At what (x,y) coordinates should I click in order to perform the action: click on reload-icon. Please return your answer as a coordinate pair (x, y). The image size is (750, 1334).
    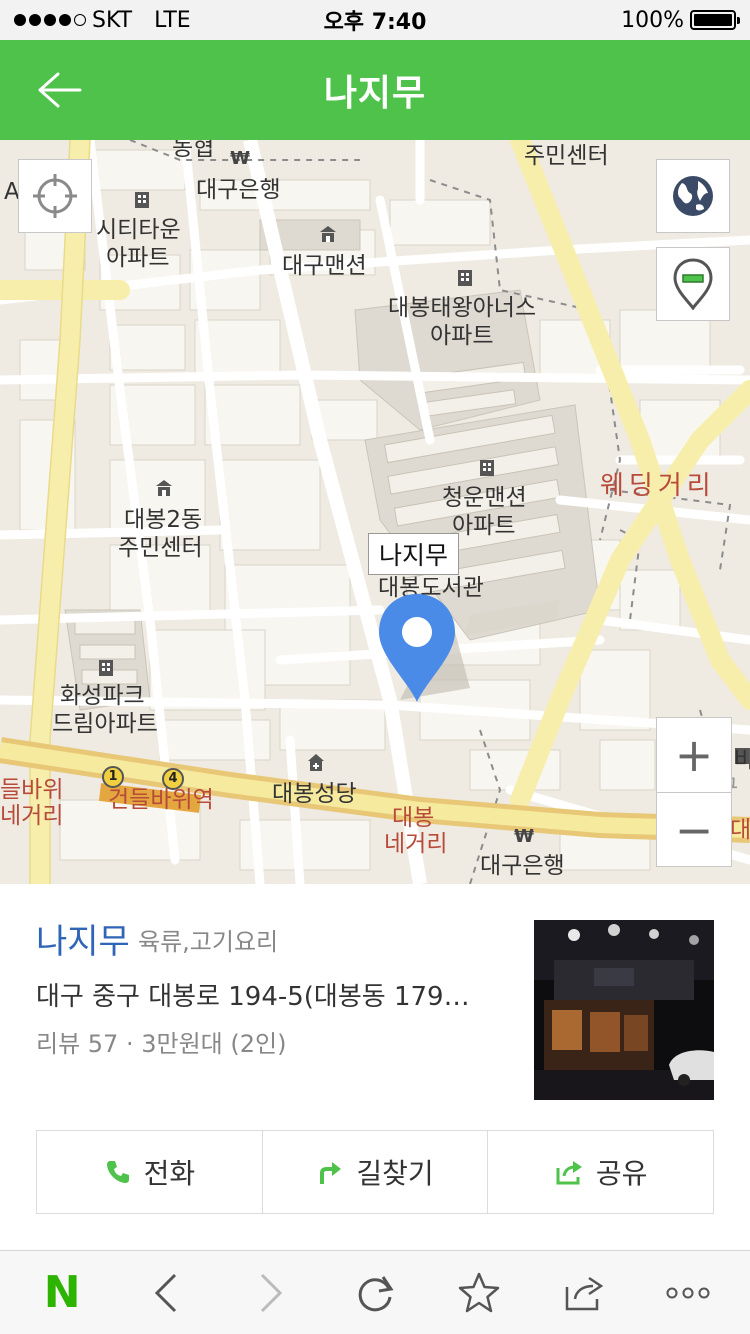
    Looking at the image, I should click on (376, 1293).